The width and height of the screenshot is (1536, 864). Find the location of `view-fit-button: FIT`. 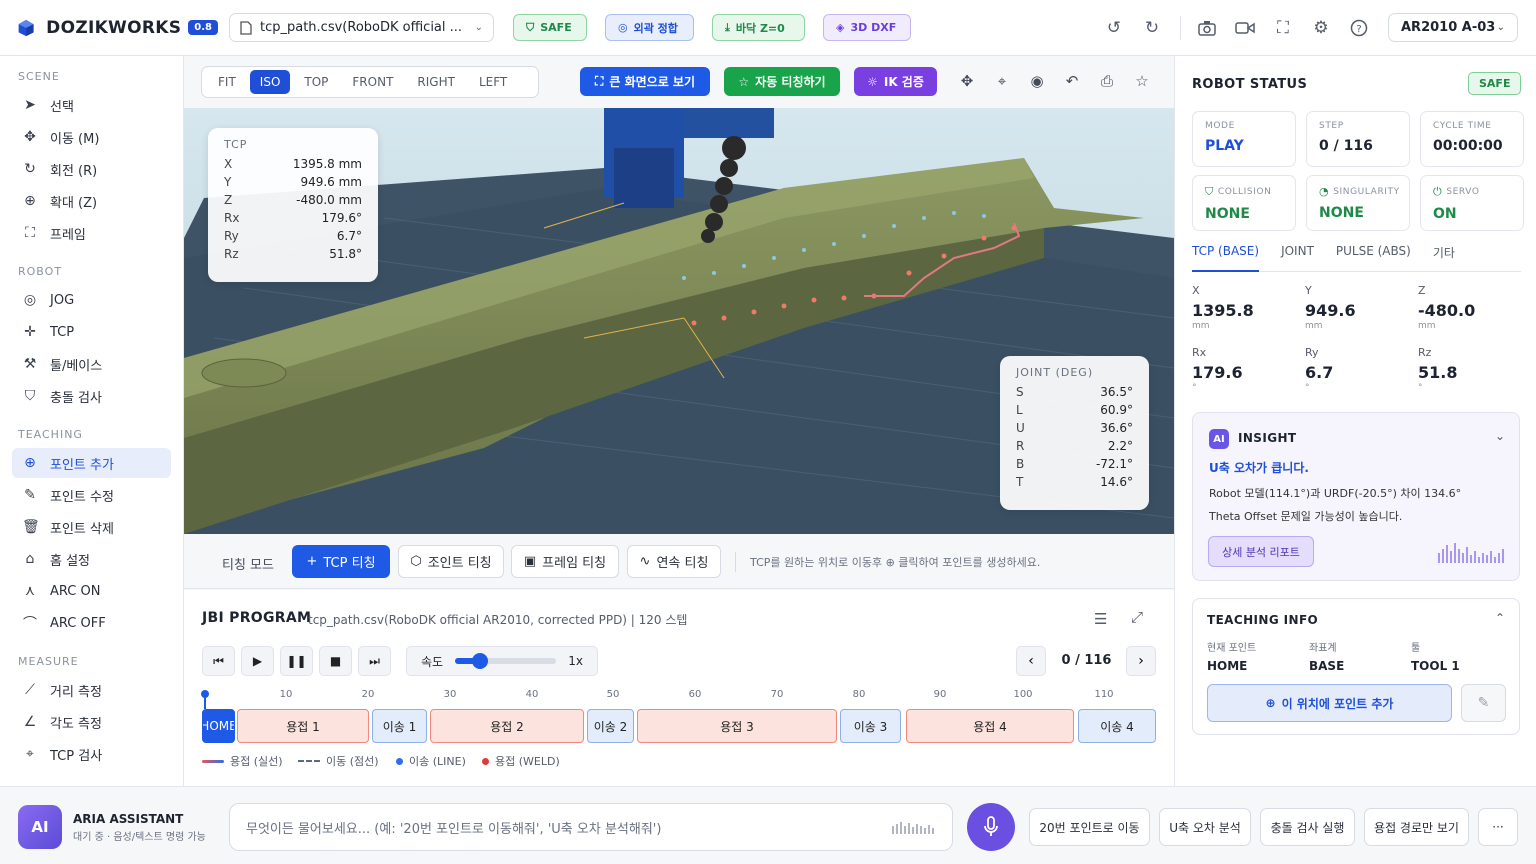

view-fit-button: FIT is located at coordinates (227, 82).